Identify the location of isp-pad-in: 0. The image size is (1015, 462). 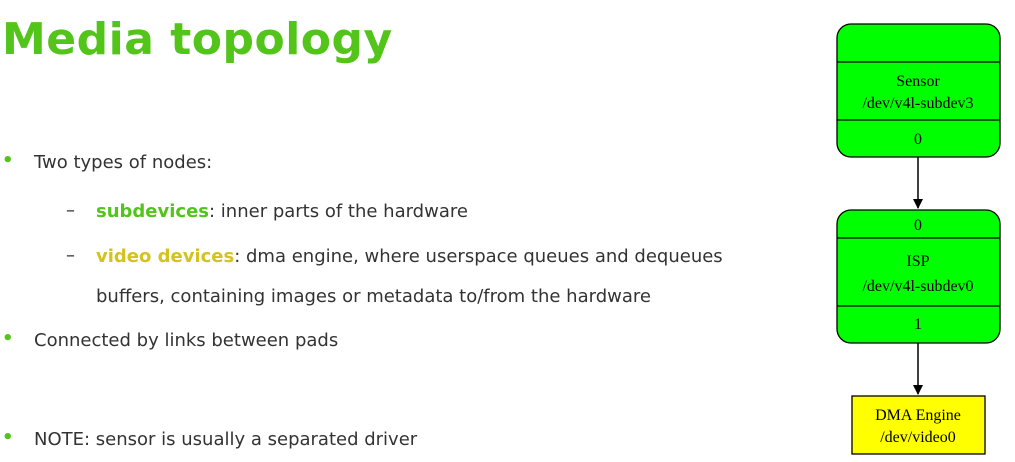
(918, 225).